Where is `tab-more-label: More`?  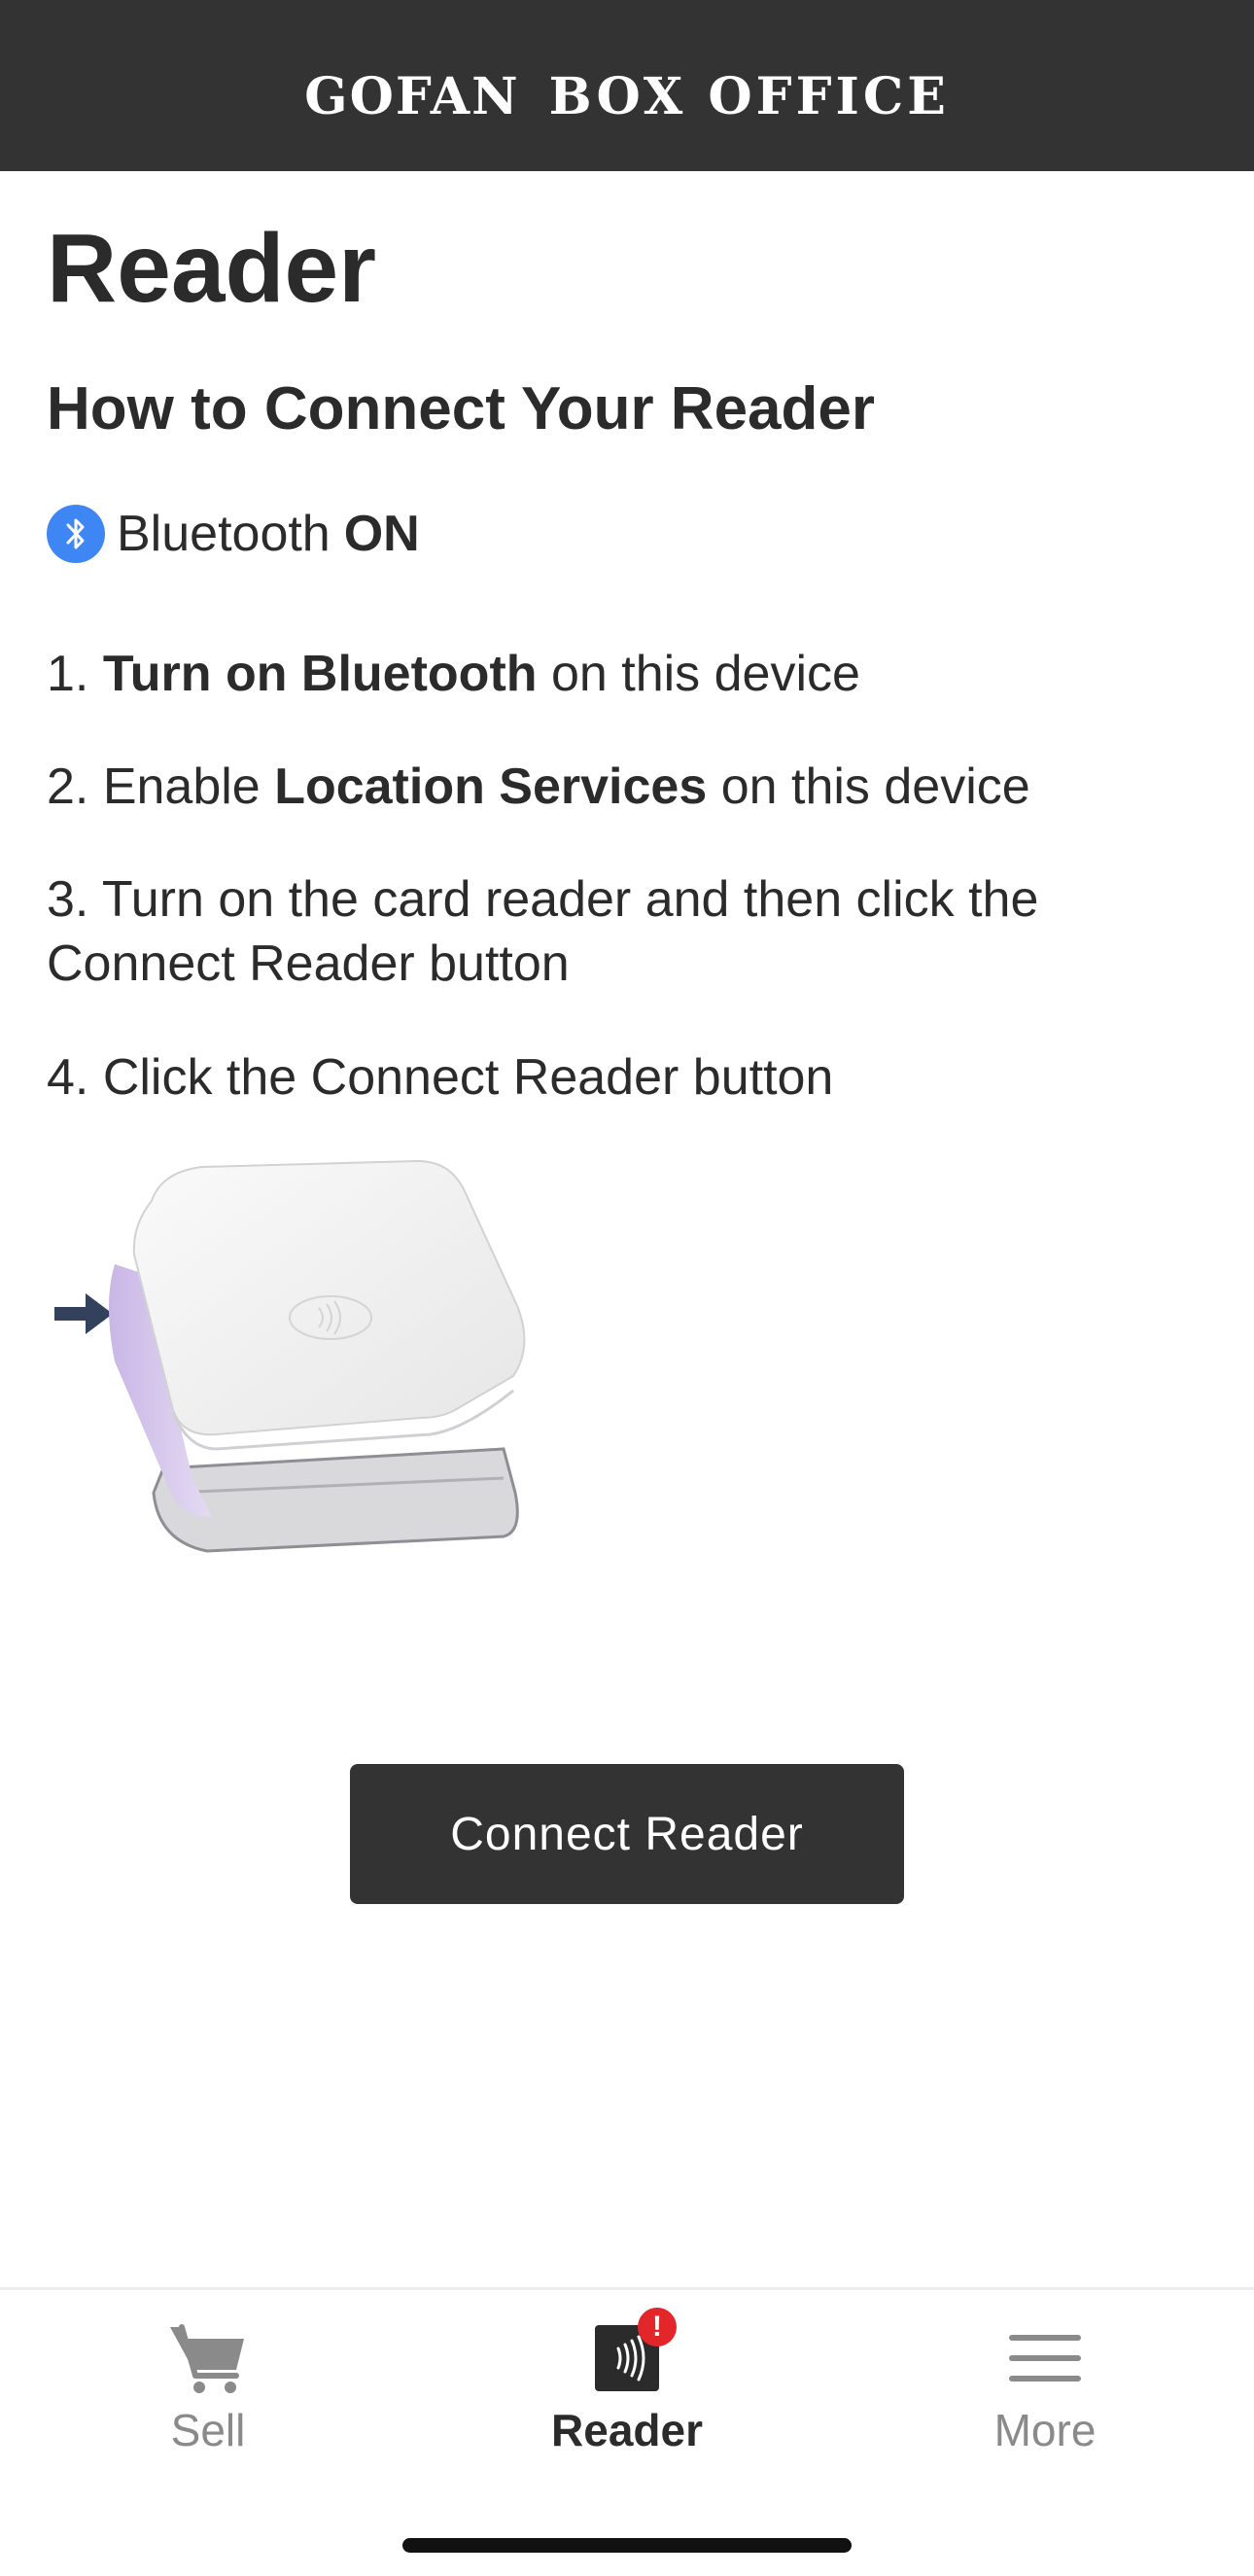 tab-more-label: More is located at coordinates (1045, 2430).